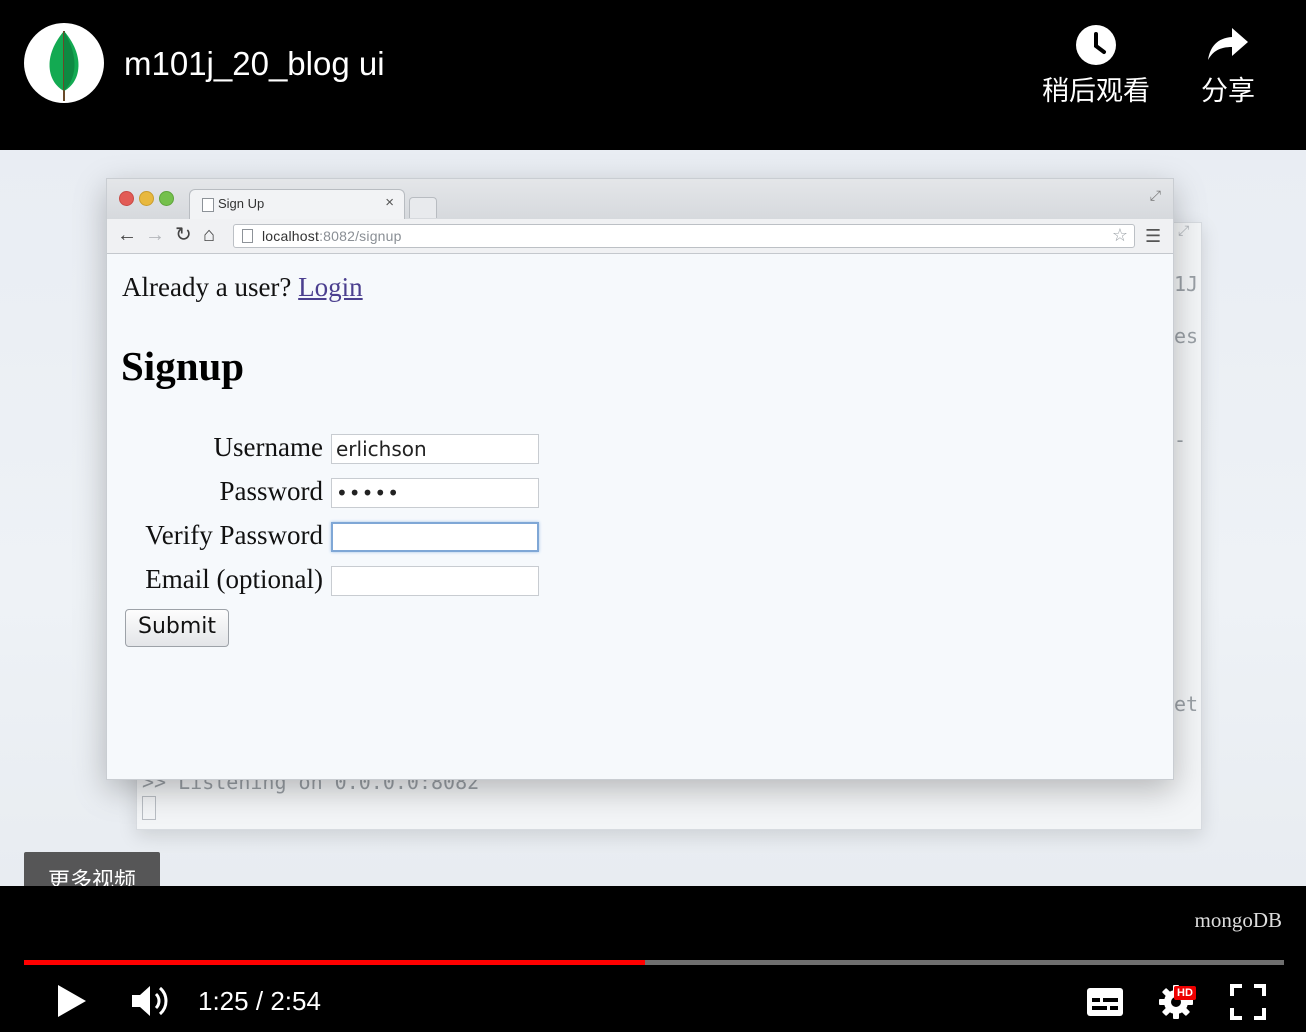 This screenshot has height=1032, width=1306. What do you see at coordinates (271, 491) in the screenshot?
I see `password-label: Password` at bounding box center [271, 491].